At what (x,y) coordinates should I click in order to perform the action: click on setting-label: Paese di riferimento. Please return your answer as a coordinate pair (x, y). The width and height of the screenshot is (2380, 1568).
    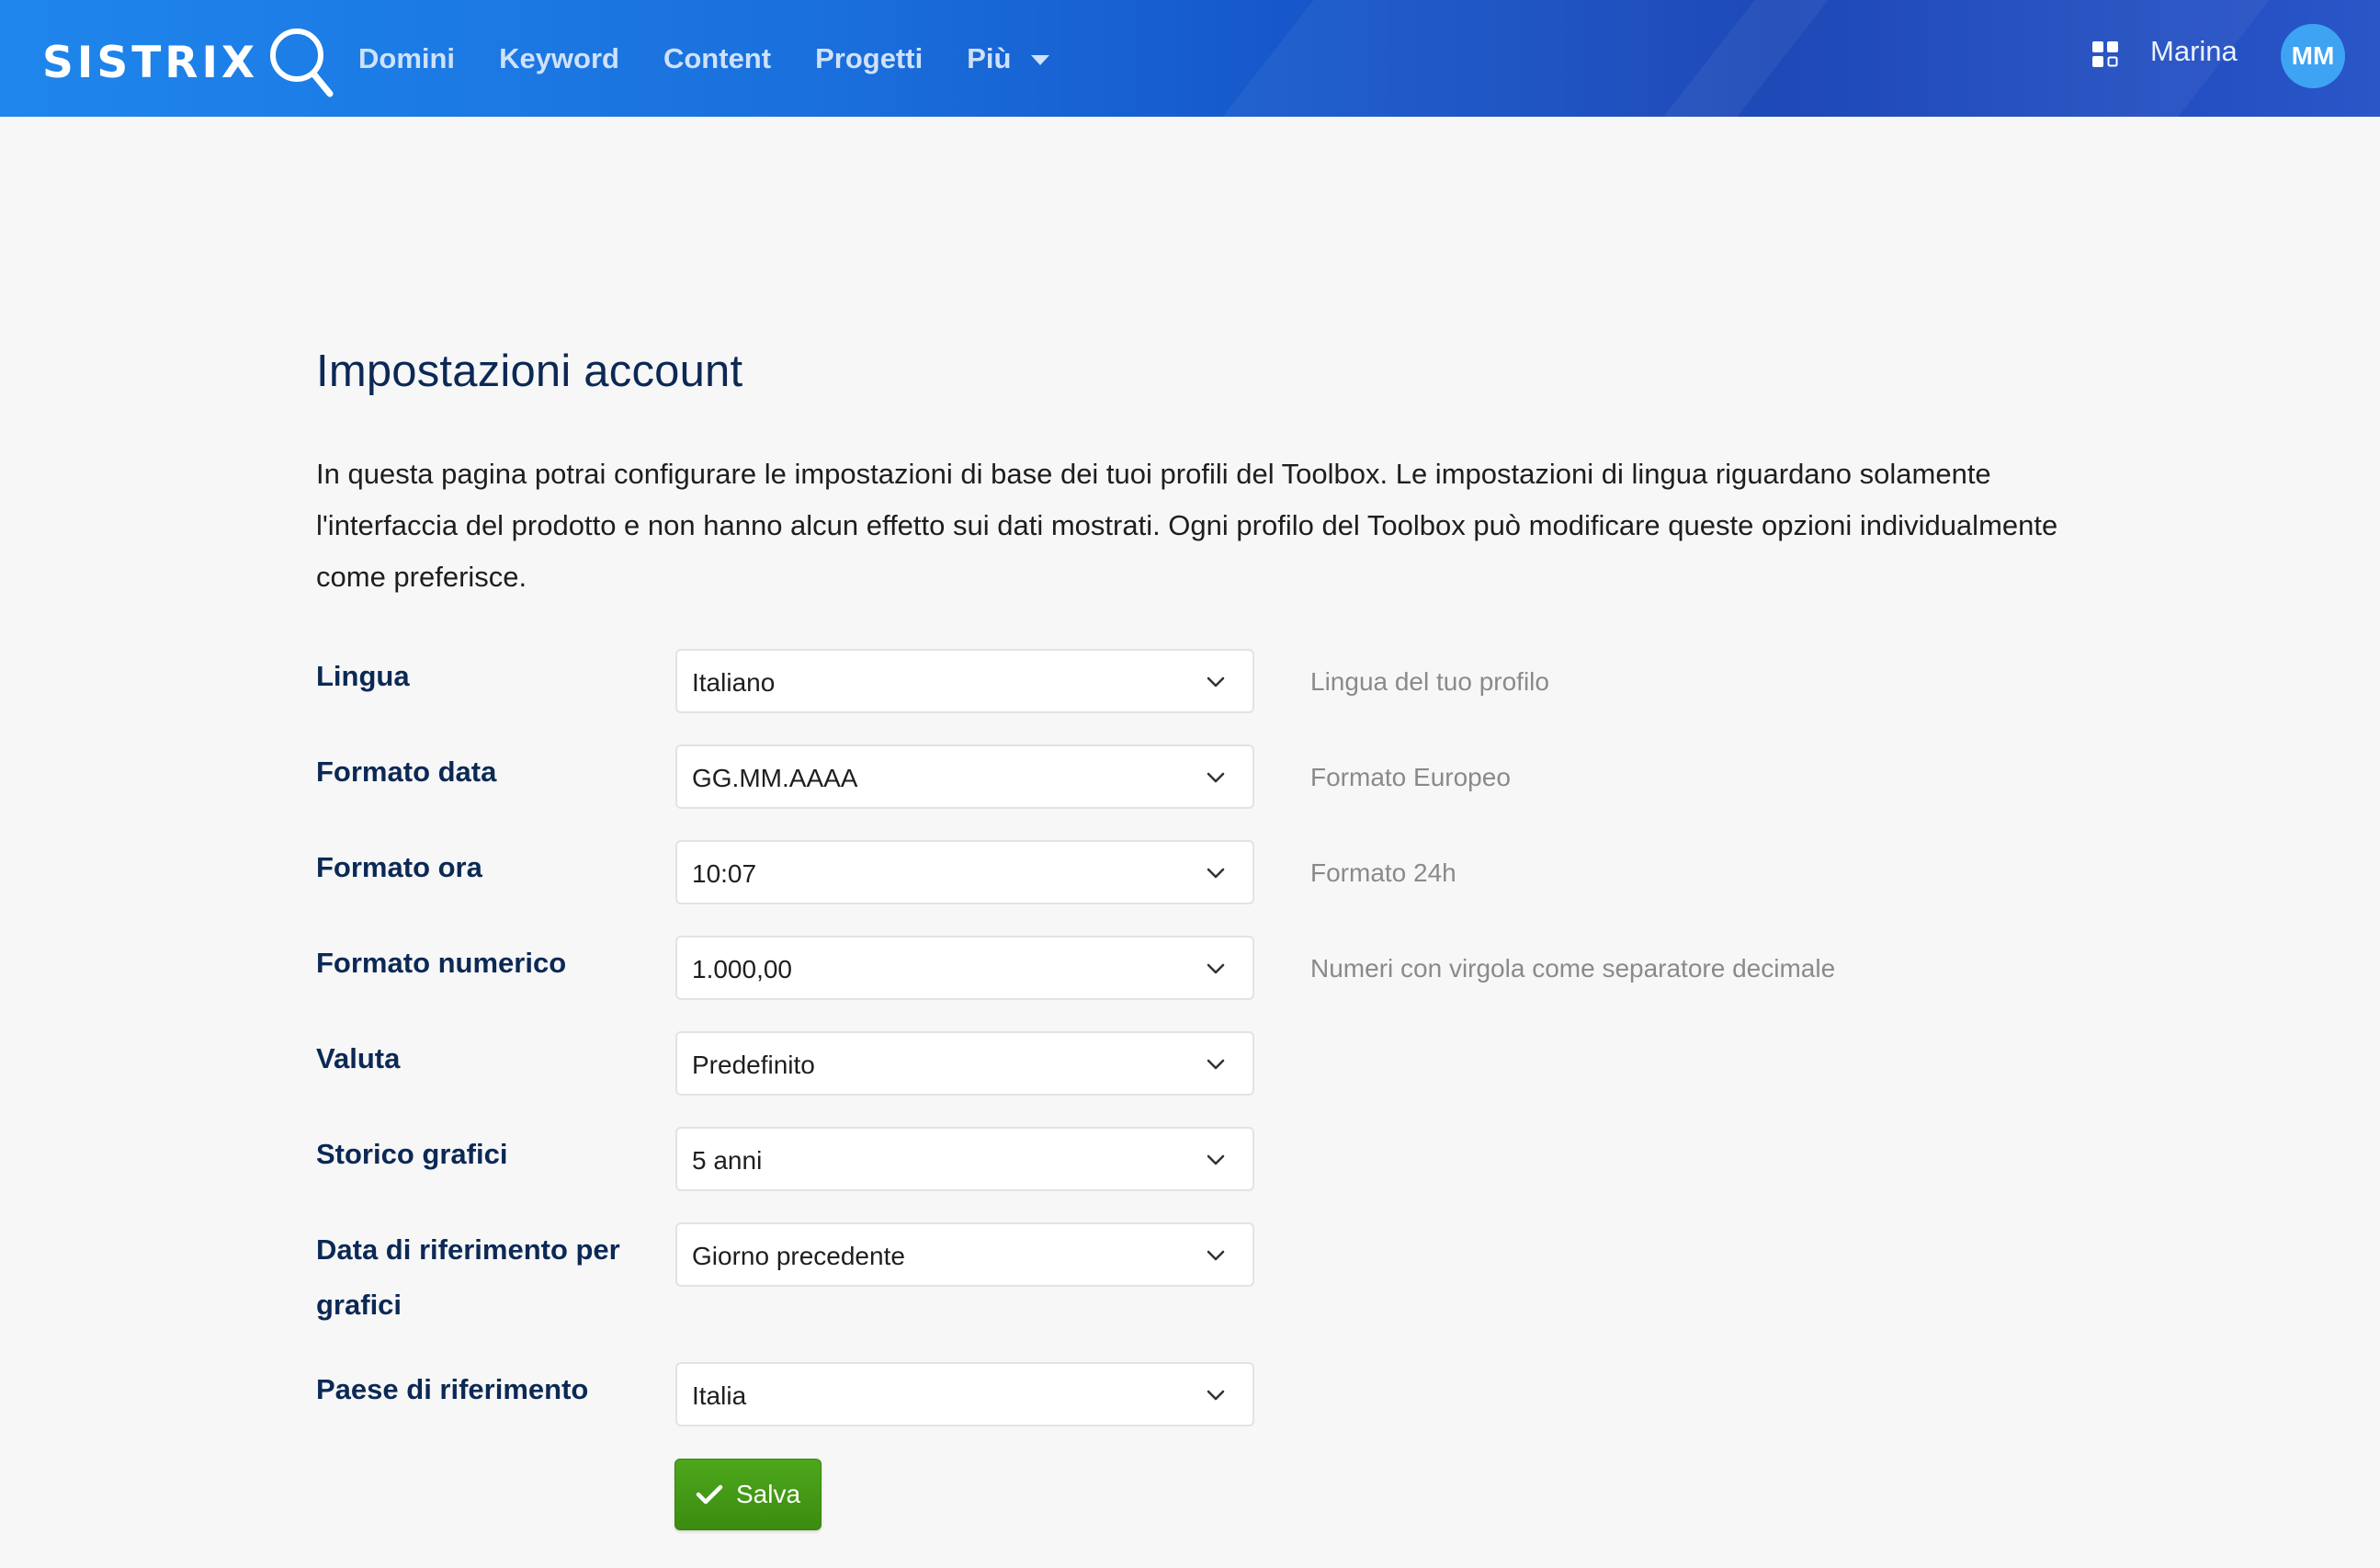
    Looking at the image, I should click on (452, 1389).